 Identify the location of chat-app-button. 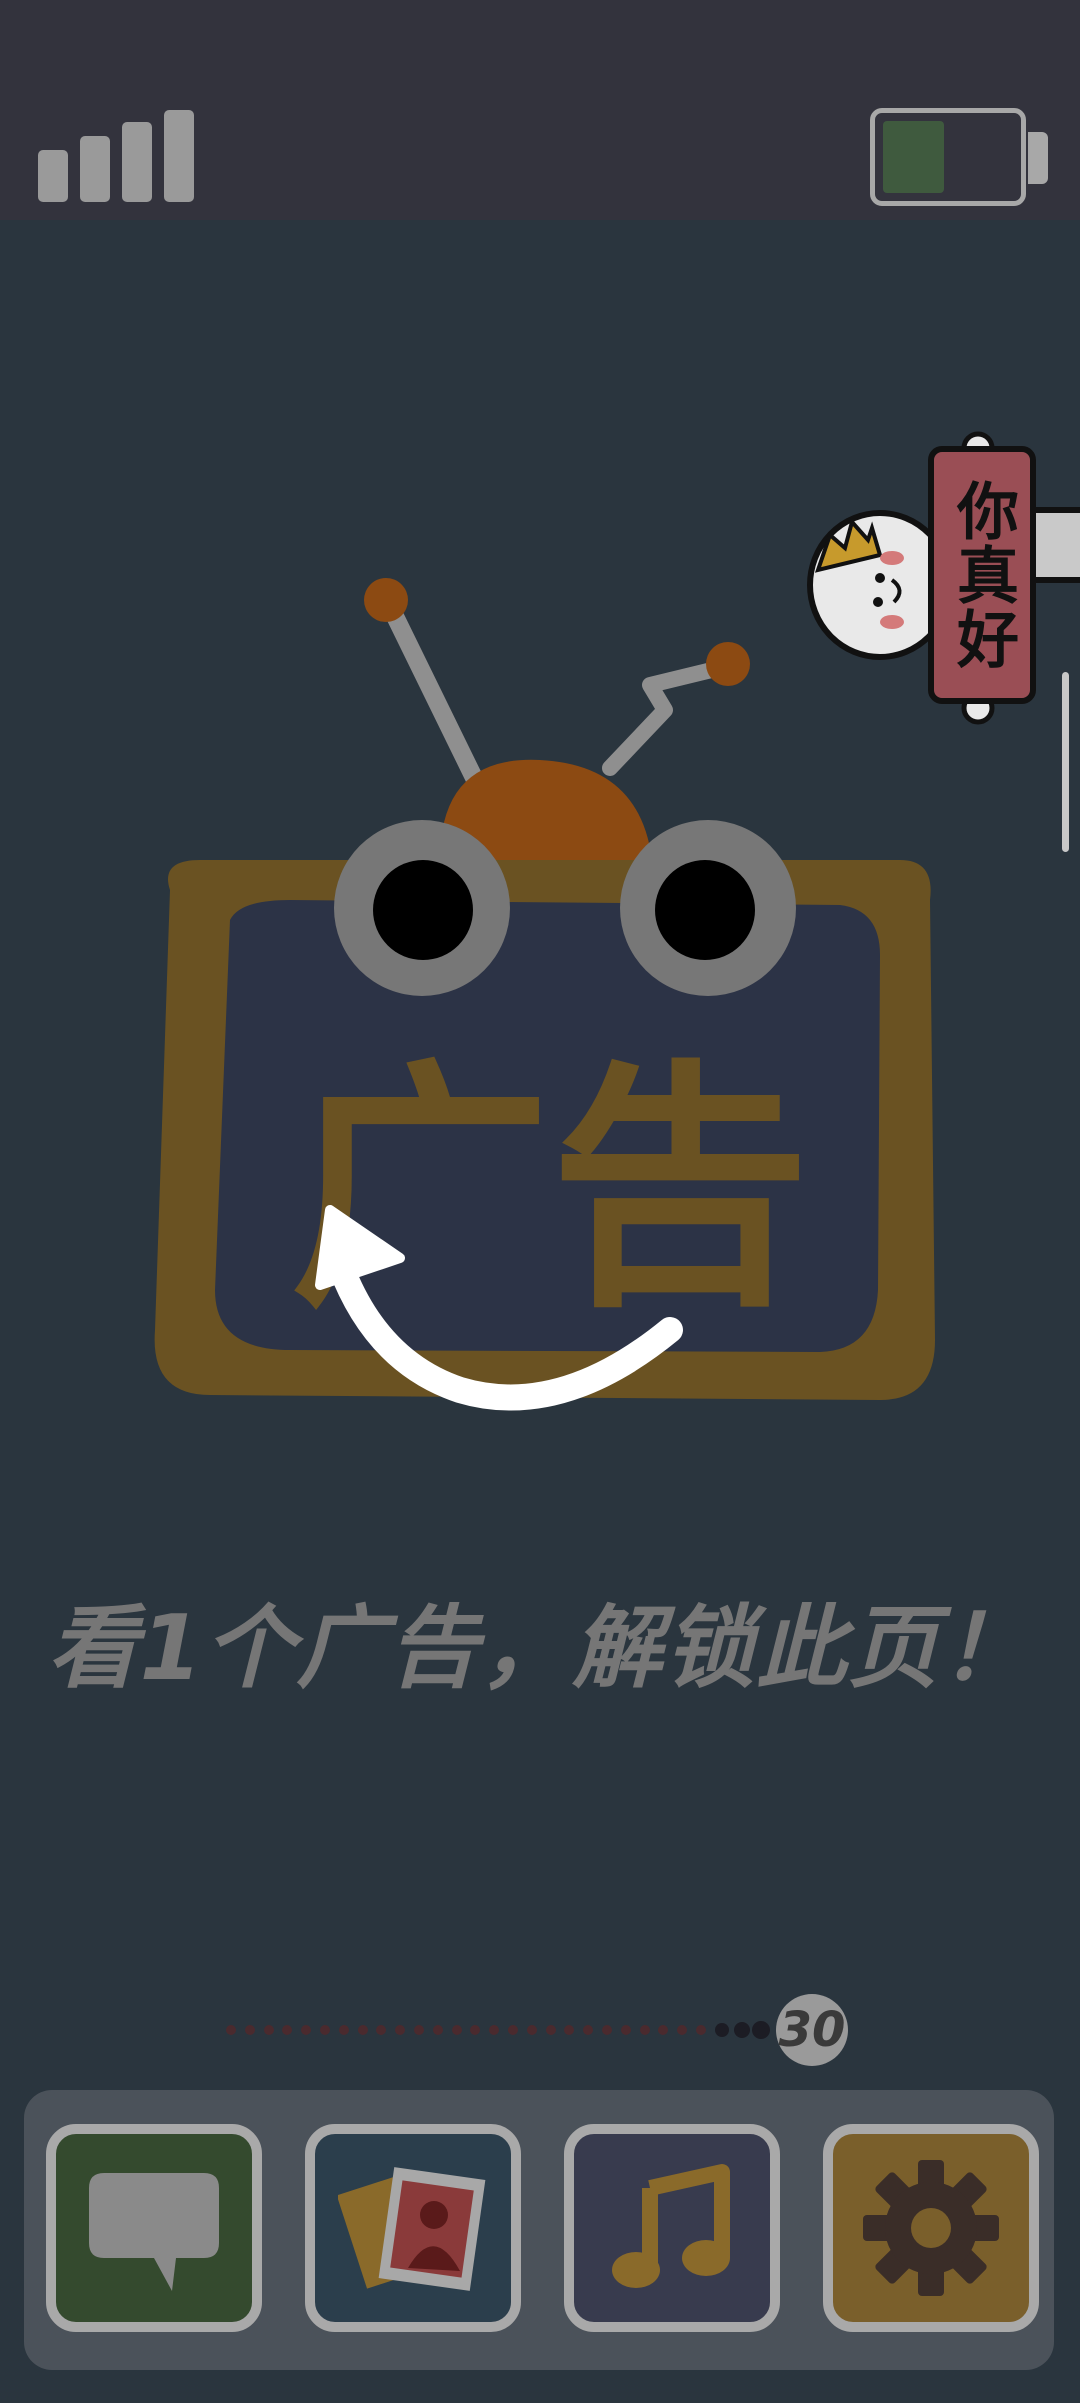
(154, 2228).